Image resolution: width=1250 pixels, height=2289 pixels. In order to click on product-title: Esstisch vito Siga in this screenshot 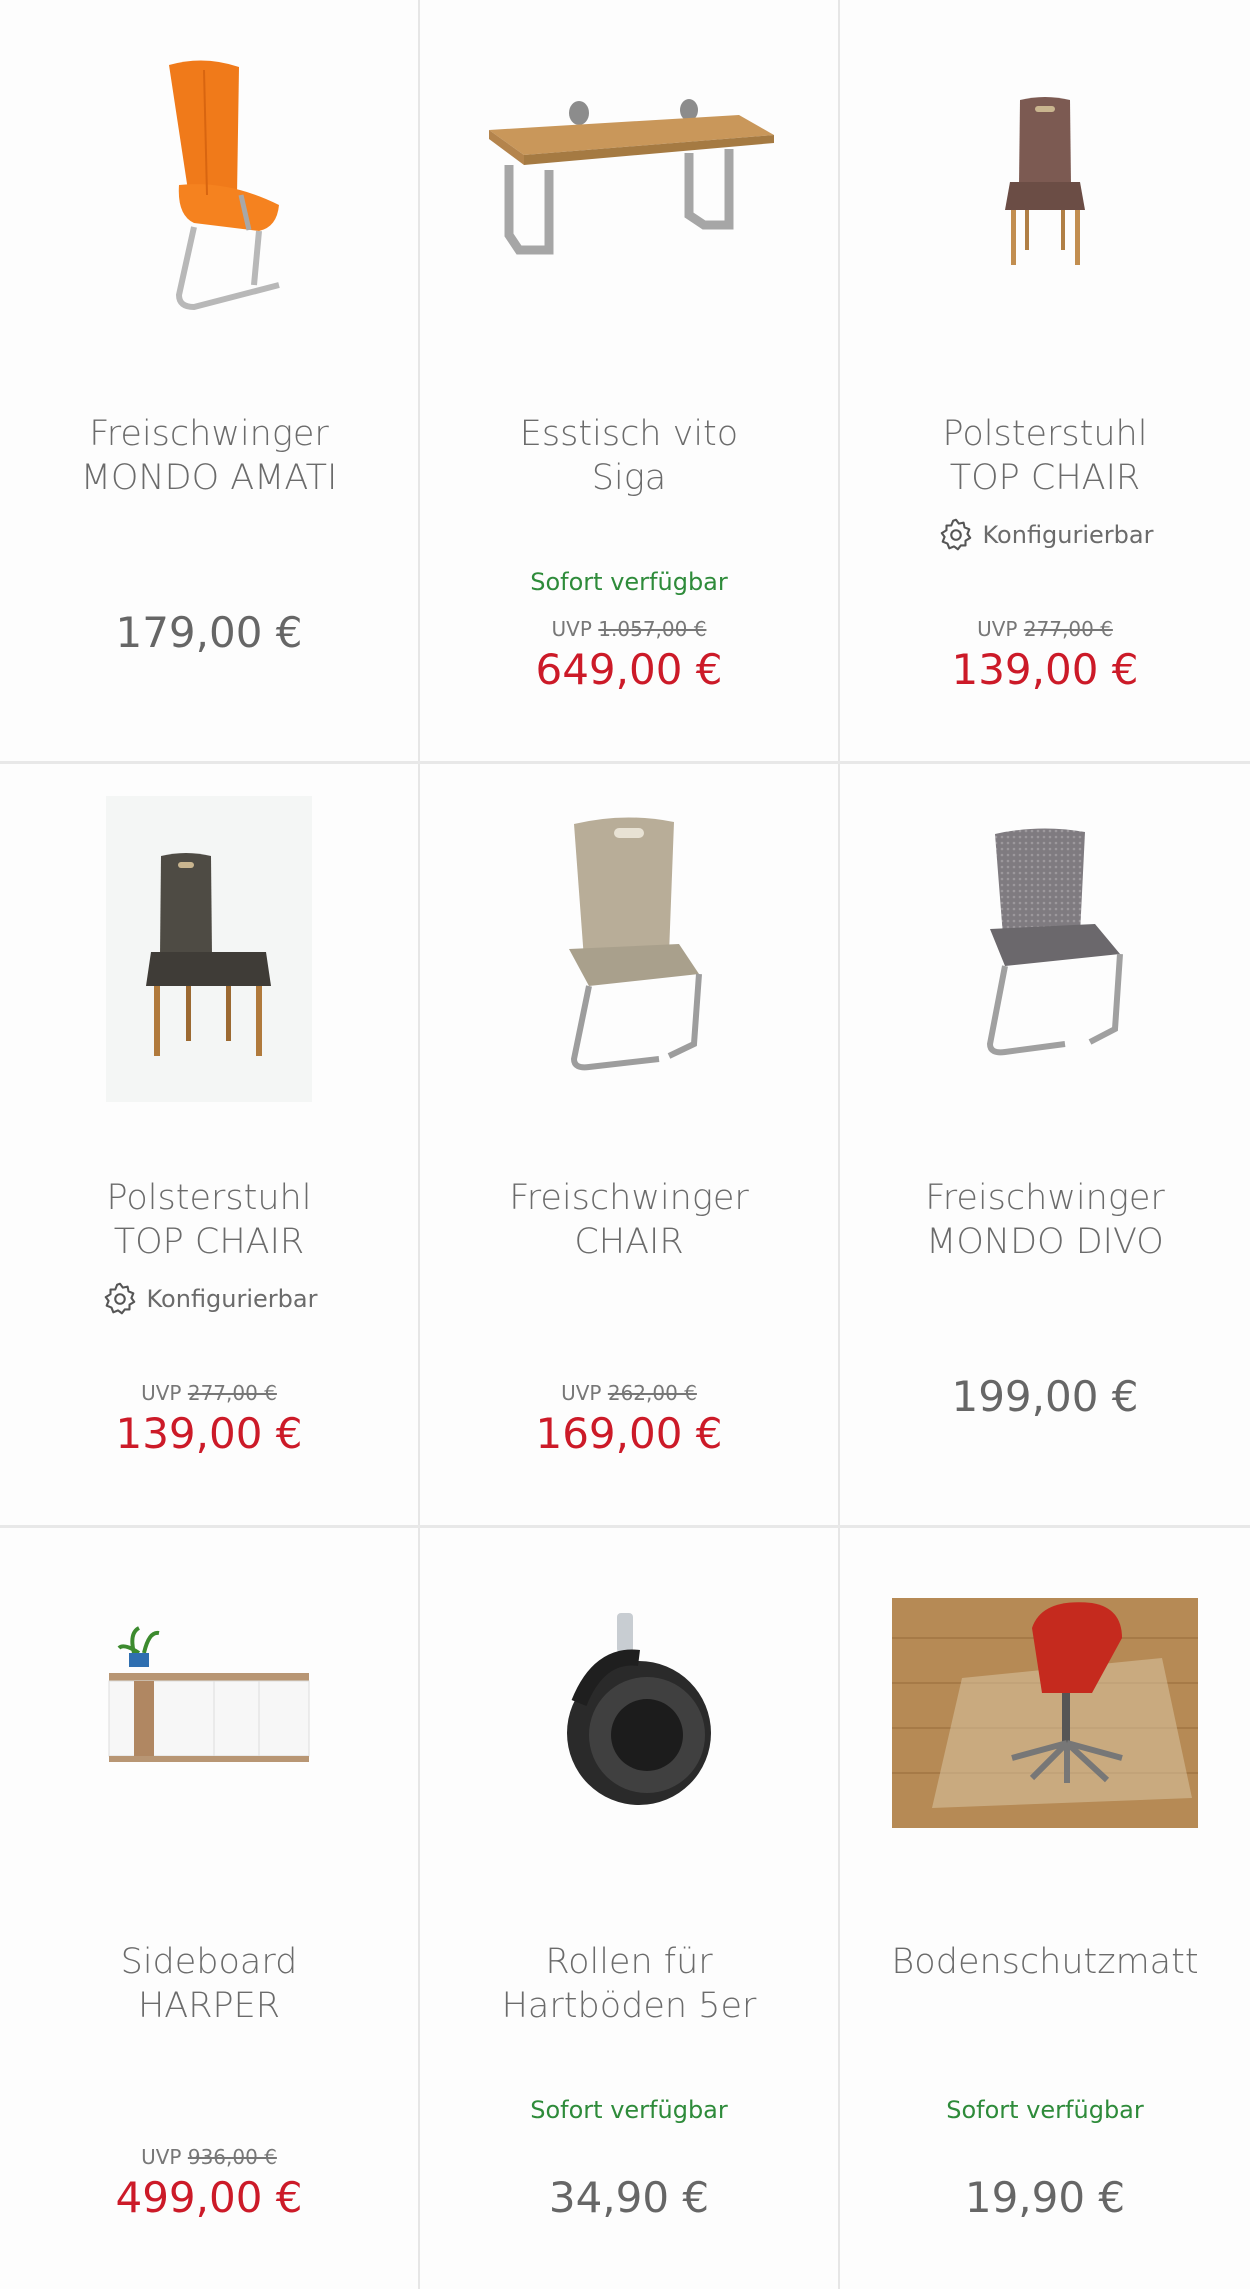, I will do `click(629, 456)`.